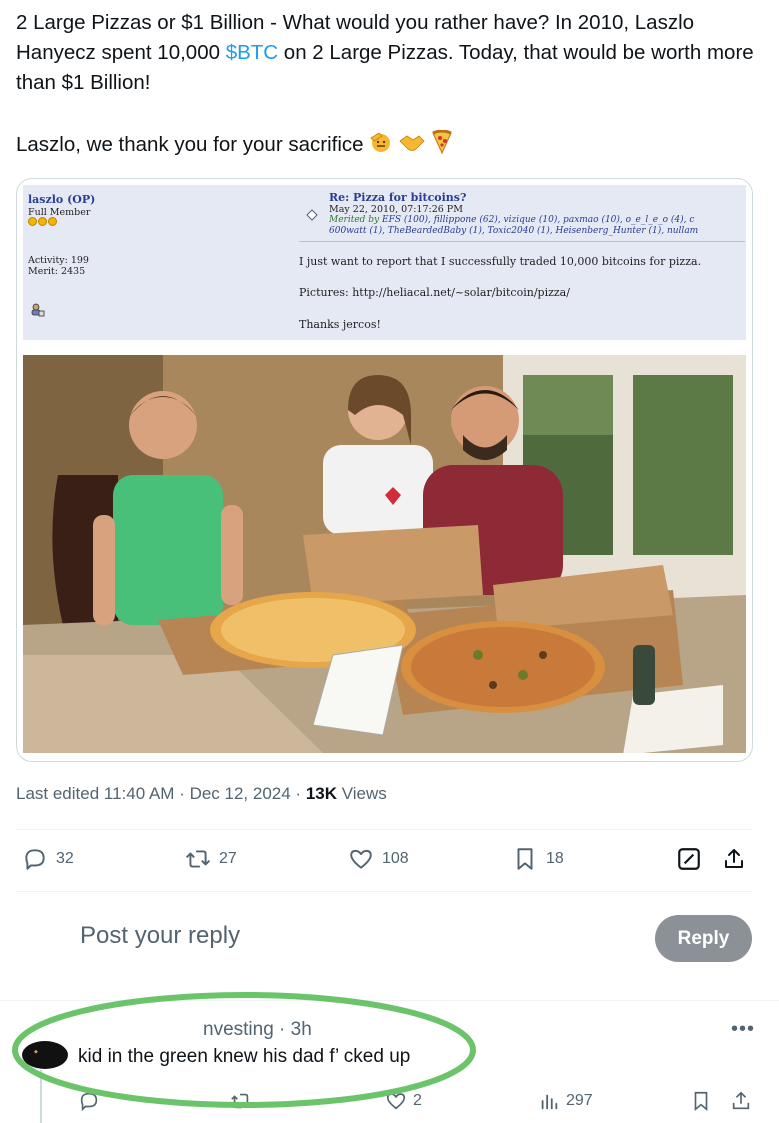  What do you see at coordinates (321, 793) in the screenshot?
I see `views-count: 13K` at bounding box center [321, 793].